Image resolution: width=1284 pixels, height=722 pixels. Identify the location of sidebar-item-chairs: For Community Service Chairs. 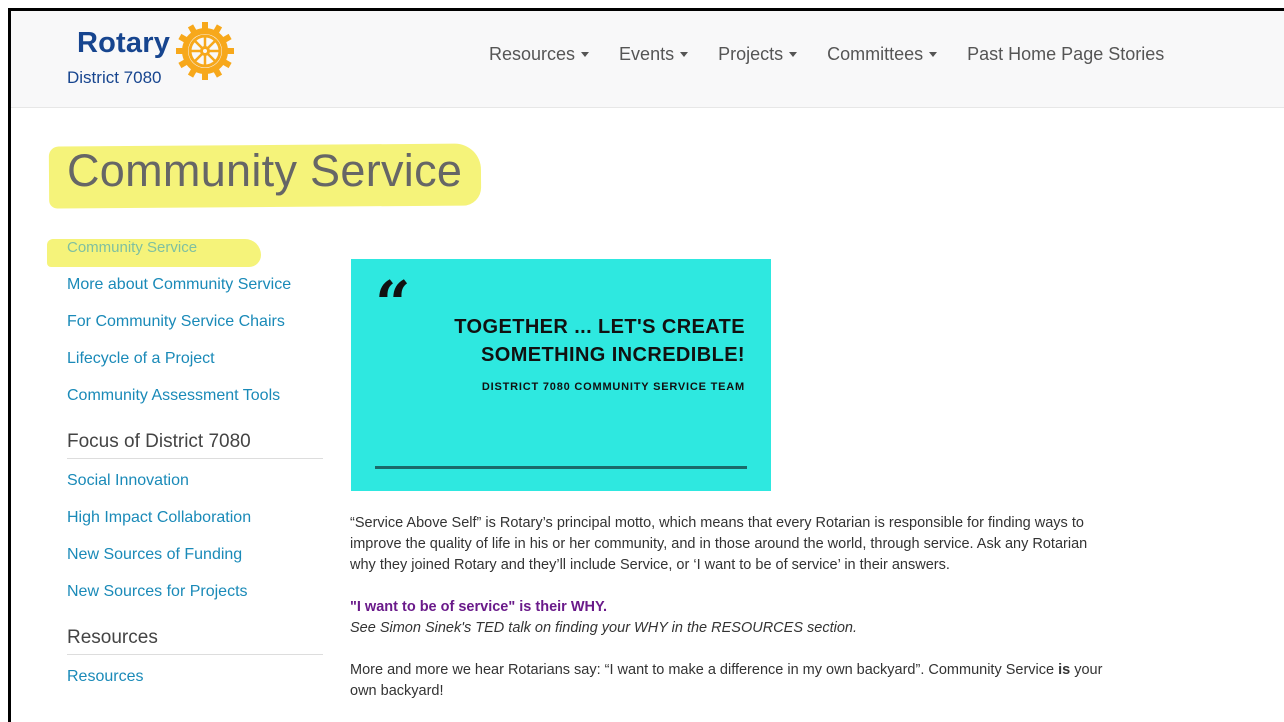
(176, 322).